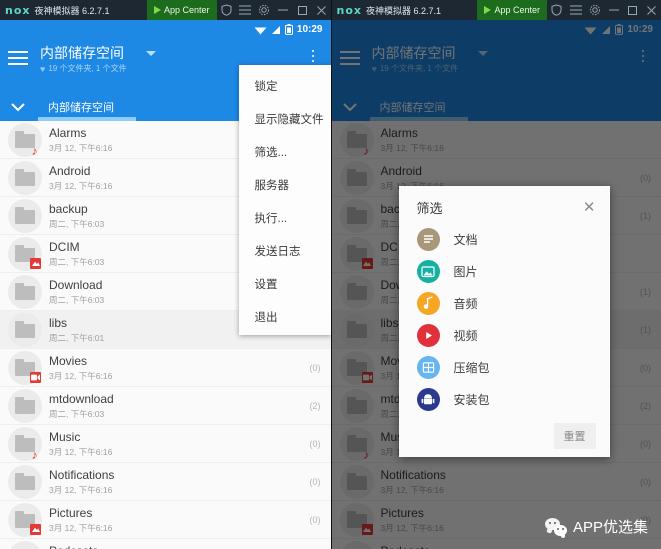 The image size is (661, 549). I want to click on filter-option: 压缩包, so click(504, 367).